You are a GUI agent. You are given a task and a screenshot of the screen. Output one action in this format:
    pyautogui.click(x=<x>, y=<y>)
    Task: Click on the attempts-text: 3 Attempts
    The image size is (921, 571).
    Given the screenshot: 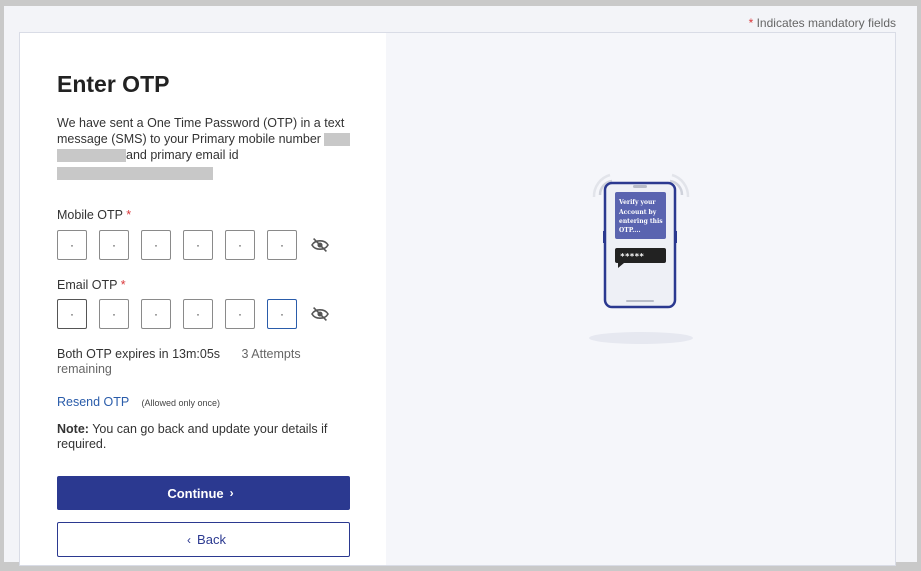 What is the action you would take?
    pyautogui.click(x=271, y=354)
    